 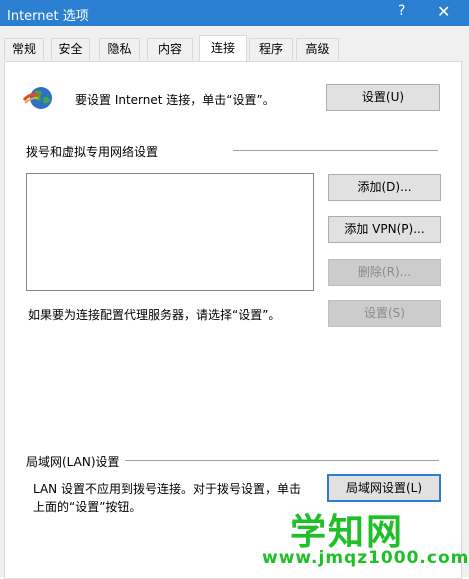 I want to click on setup-description: 要设置 Internet 连接，单击“设置”。, so click(x=175, y=100).